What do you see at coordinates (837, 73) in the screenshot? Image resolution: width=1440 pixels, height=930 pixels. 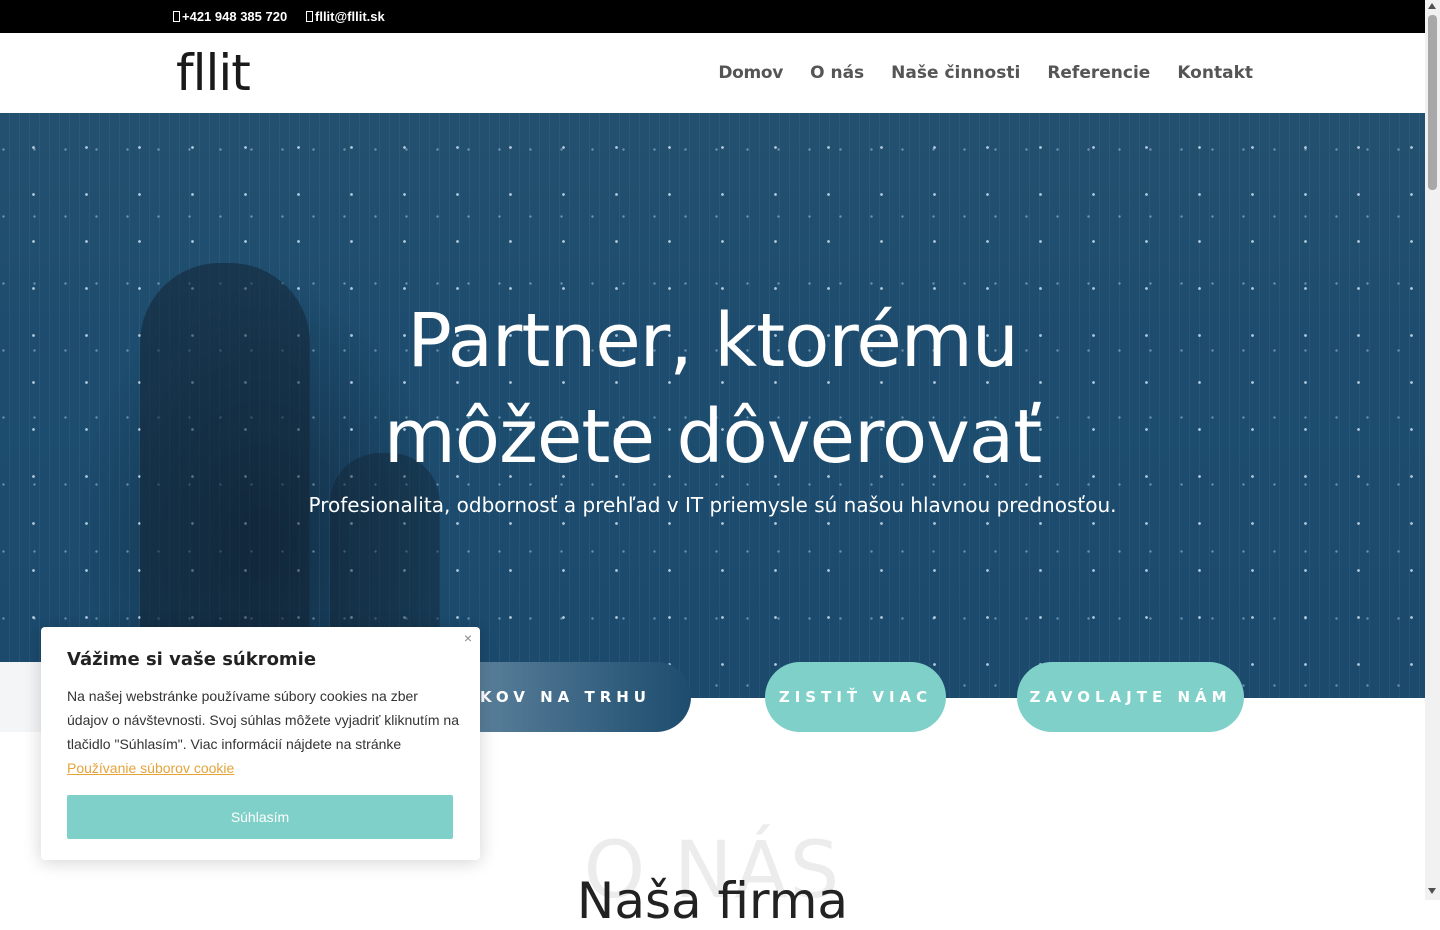 I see `nav-item-o-nas: O nás` at bounding box center [837, 73].